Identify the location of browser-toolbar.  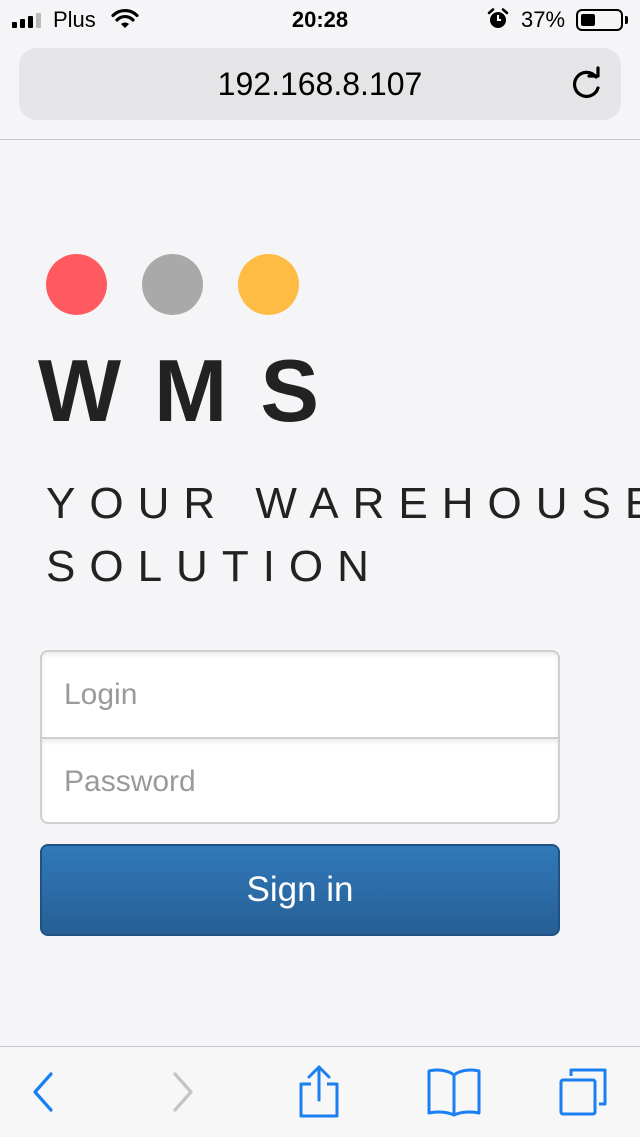
(320, 1091).